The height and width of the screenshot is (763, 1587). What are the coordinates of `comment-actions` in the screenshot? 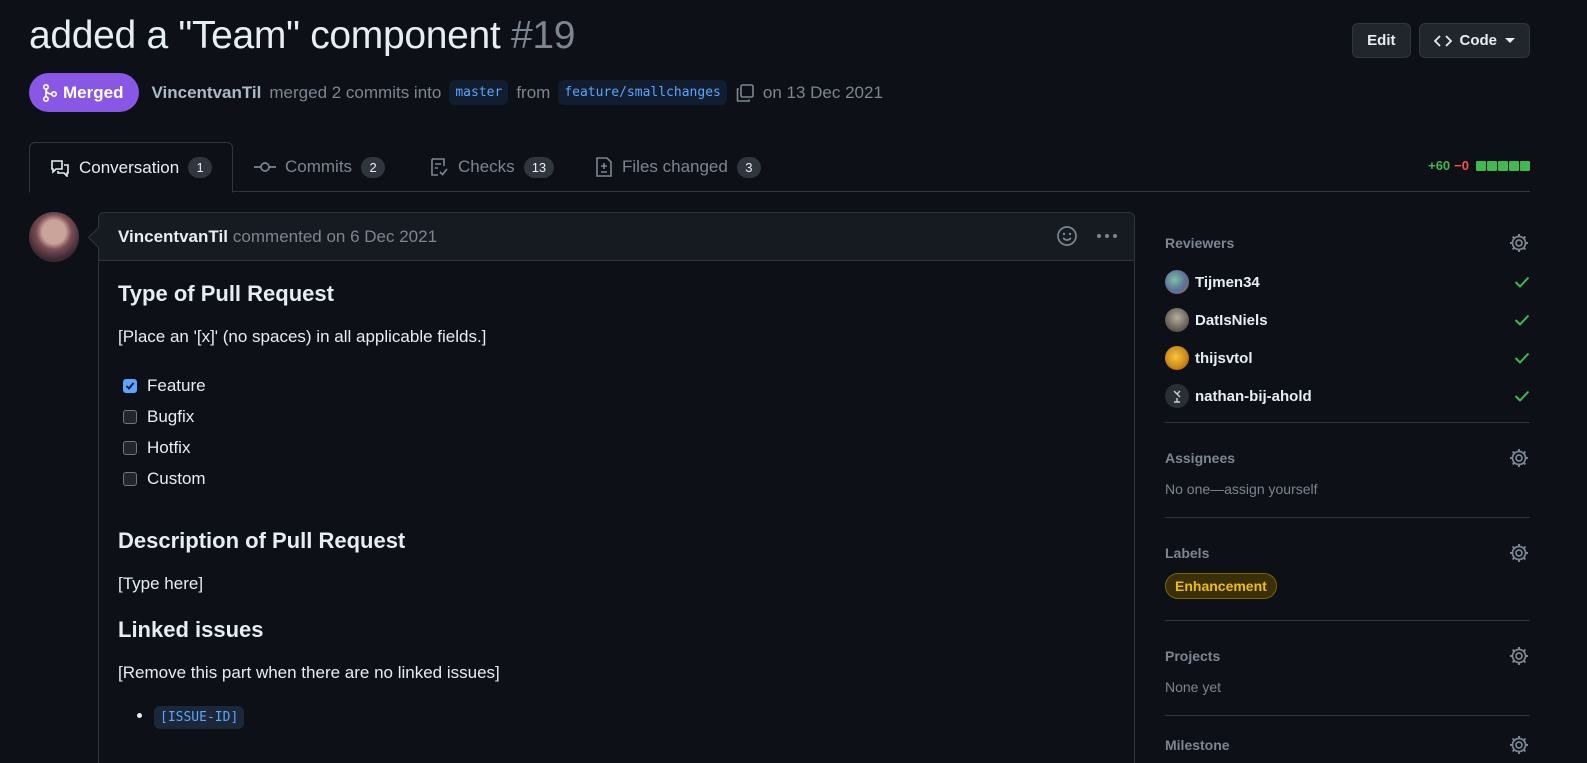 It's located at (1087, 236).